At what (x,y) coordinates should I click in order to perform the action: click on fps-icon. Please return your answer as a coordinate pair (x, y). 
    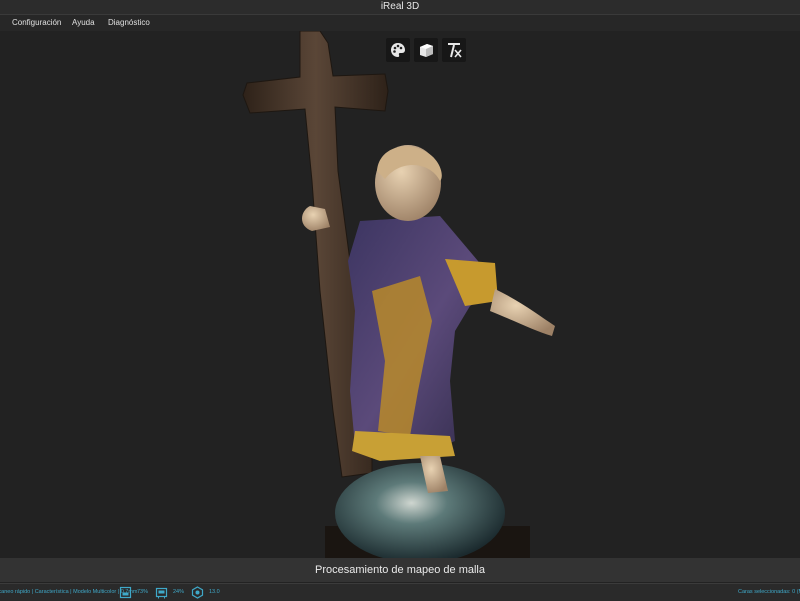
    Looking at the image, I should click on (197, 592).